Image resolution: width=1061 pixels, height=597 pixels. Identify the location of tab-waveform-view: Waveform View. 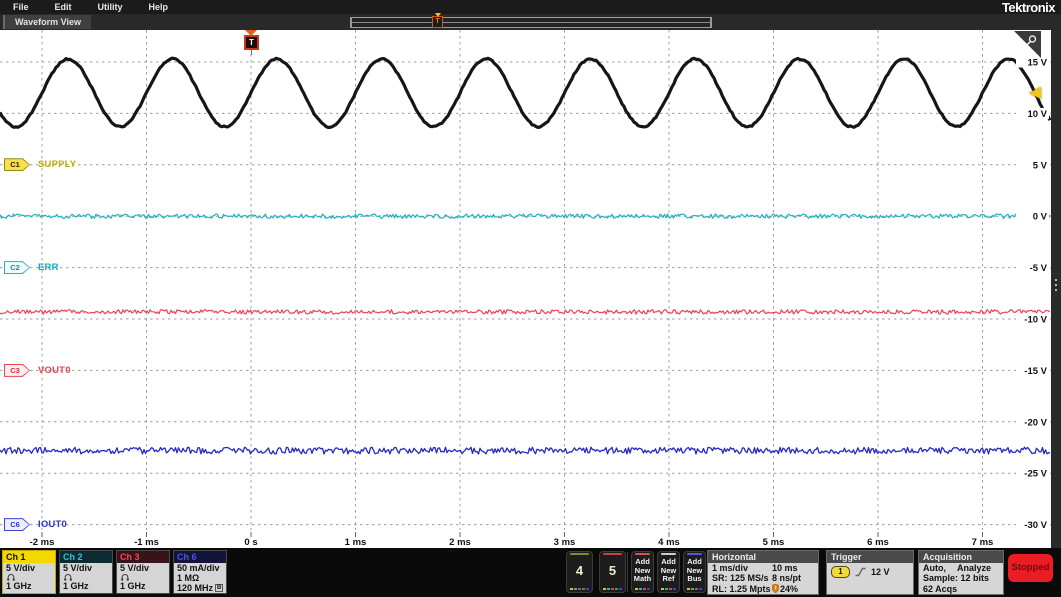
(47, 22).